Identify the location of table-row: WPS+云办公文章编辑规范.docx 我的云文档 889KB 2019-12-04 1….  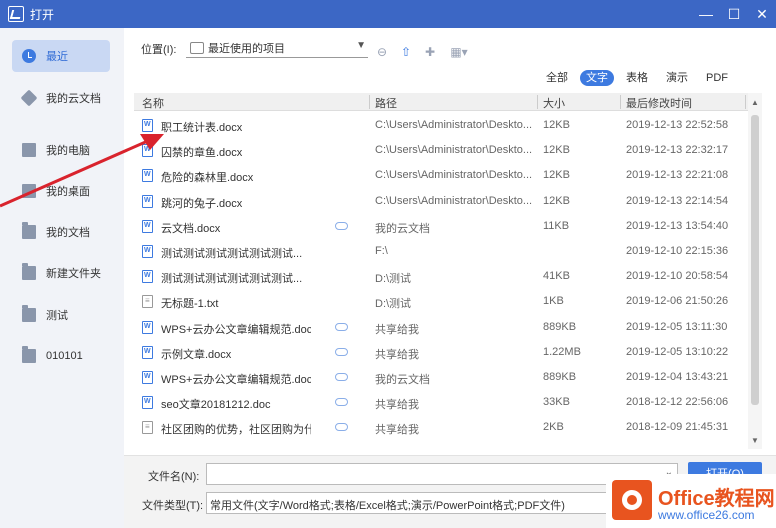
(441, 377).